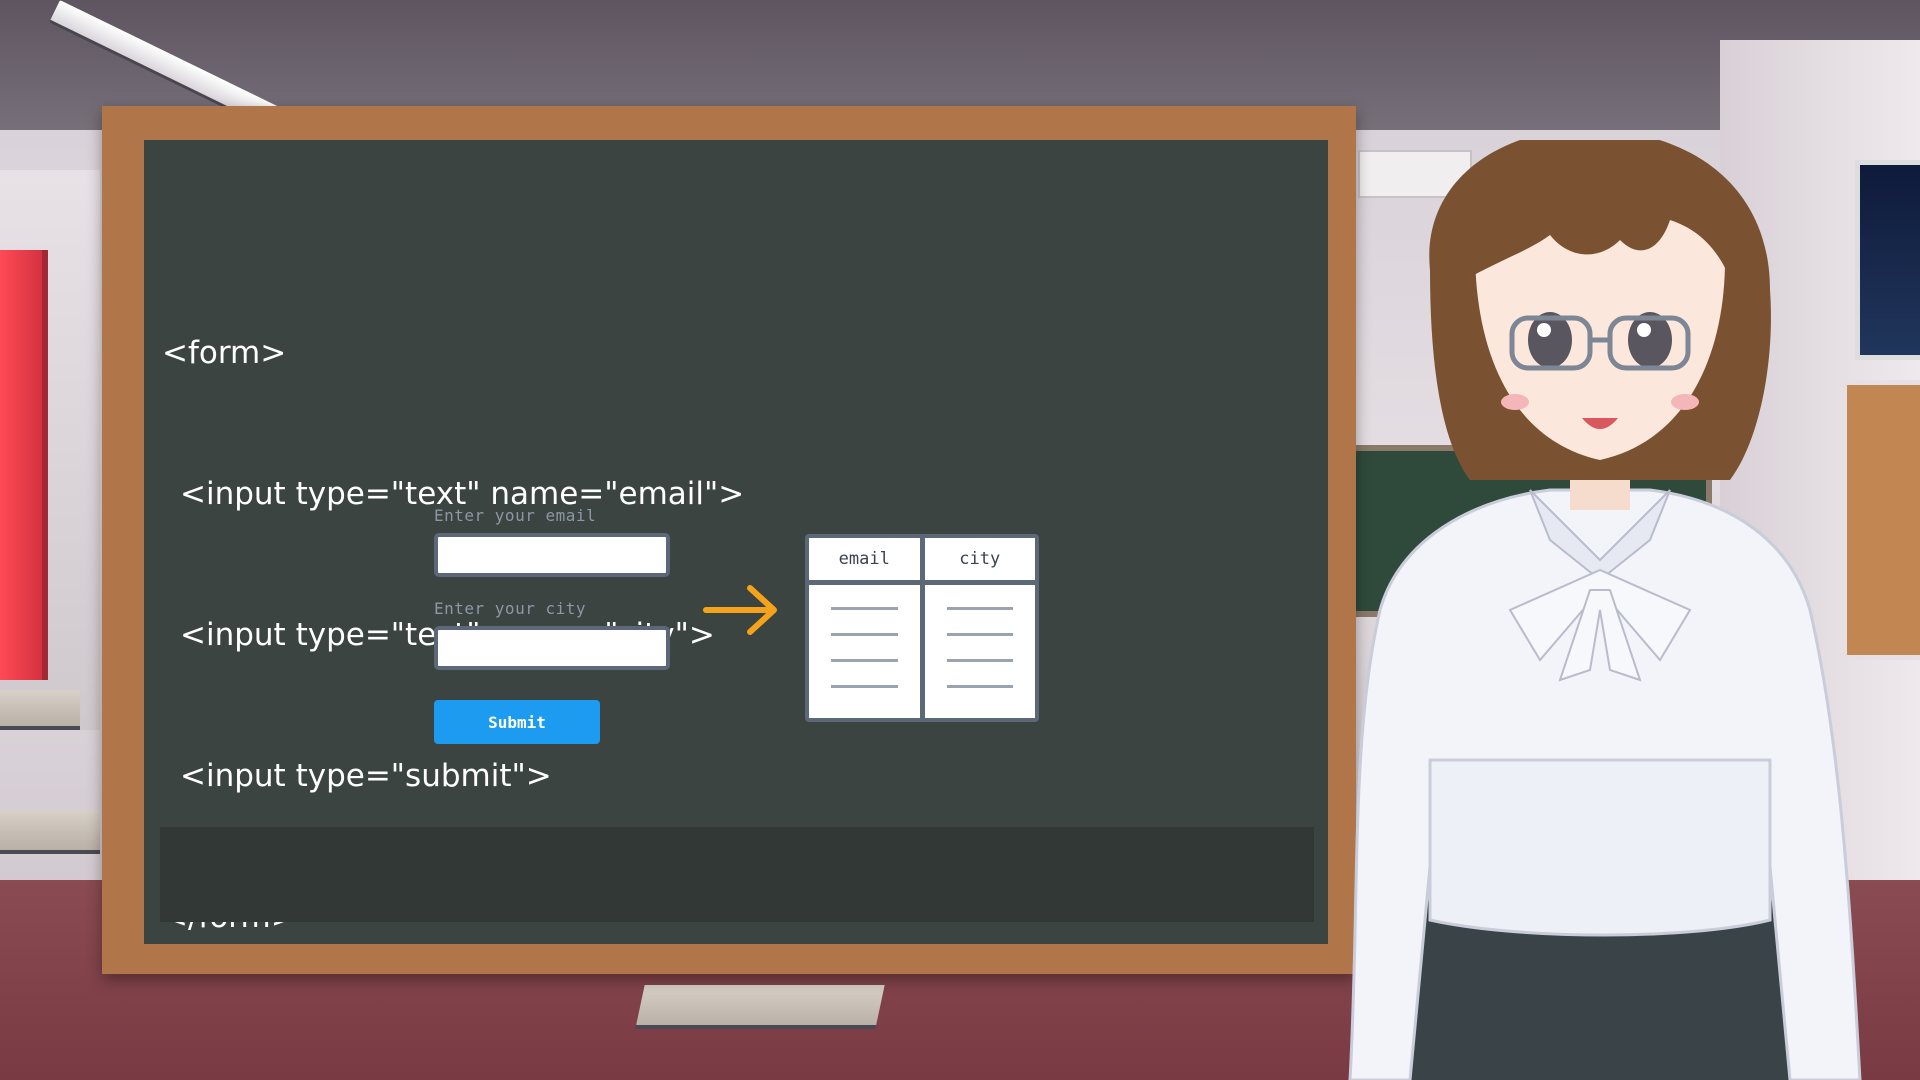 The width and height of the screenshot is (1920, 1080). What do you see at coordinates (515, 515) in the screenshot?
I see `email-field-label: Enter your email` at bounding box center [515, 515].